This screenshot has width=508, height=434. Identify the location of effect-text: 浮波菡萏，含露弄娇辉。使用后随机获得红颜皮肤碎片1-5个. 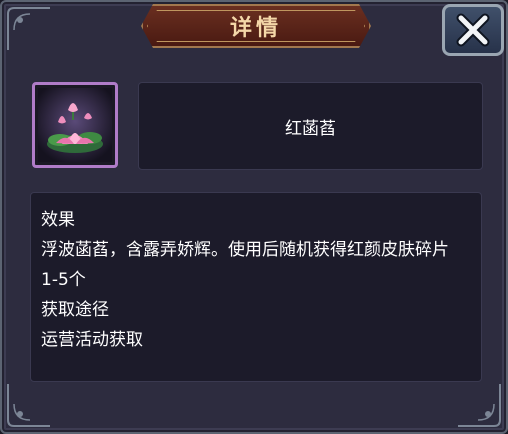
(245, 265).